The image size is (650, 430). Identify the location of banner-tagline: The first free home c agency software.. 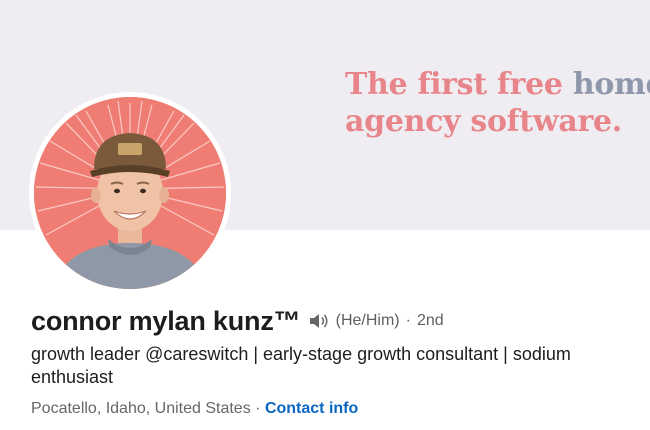
(497, 103).